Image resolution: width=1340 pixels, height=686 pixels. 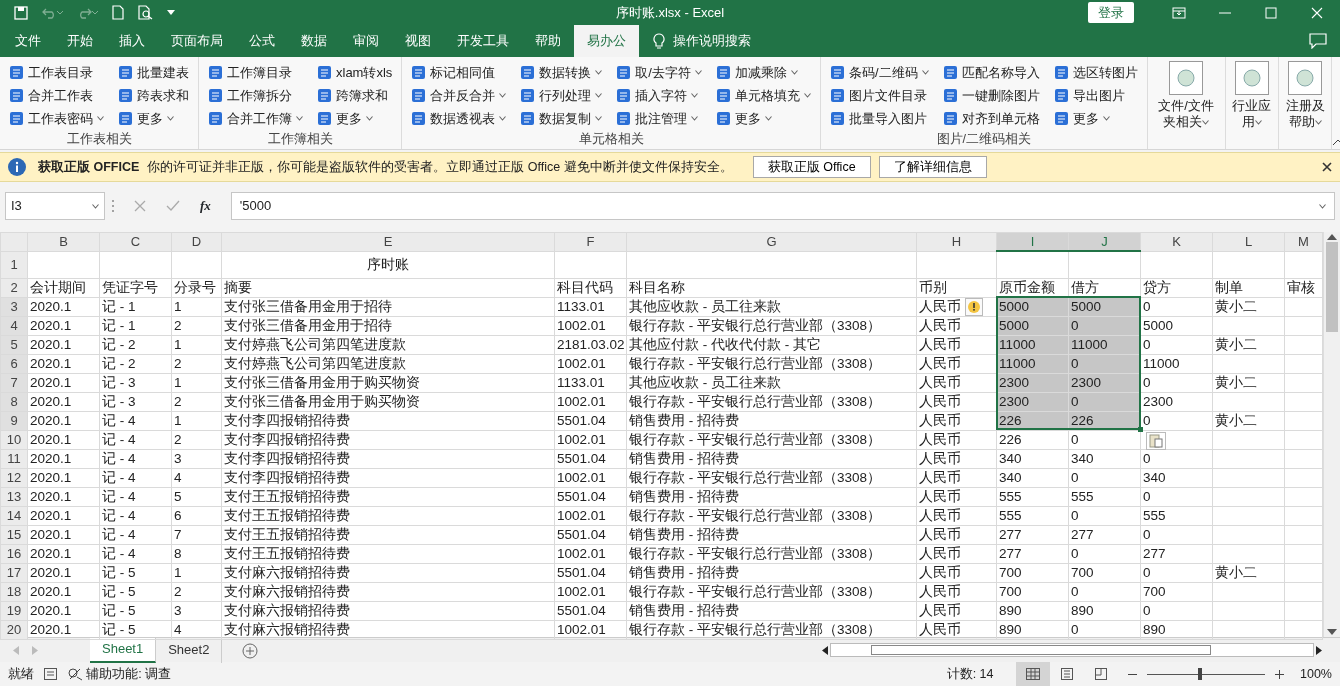 I want to click on table-cell: 700, so click(x=1032, y=591).